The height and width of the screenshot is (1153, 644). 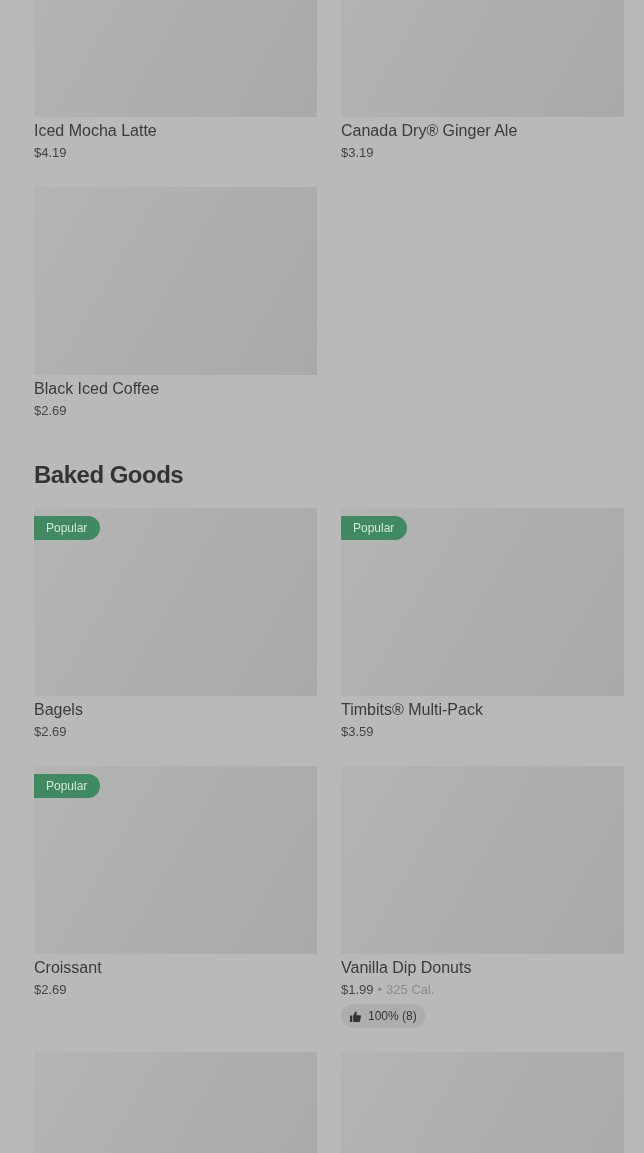 What do you see at coordinates (412, 710) in the screenshot?
I see `item-name: Timbits® Multi-Pack` at bounding box center [412, 710].